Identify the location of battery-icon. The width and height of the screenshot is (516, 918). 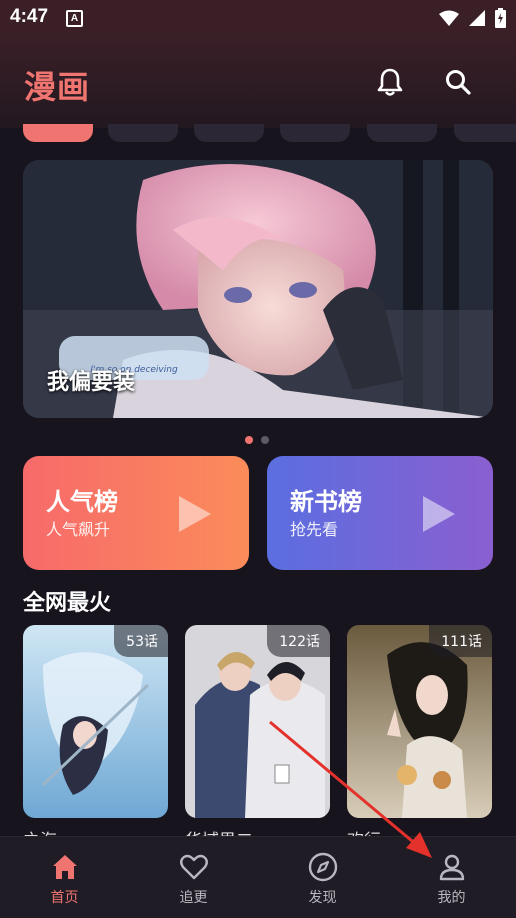
(500, 18).